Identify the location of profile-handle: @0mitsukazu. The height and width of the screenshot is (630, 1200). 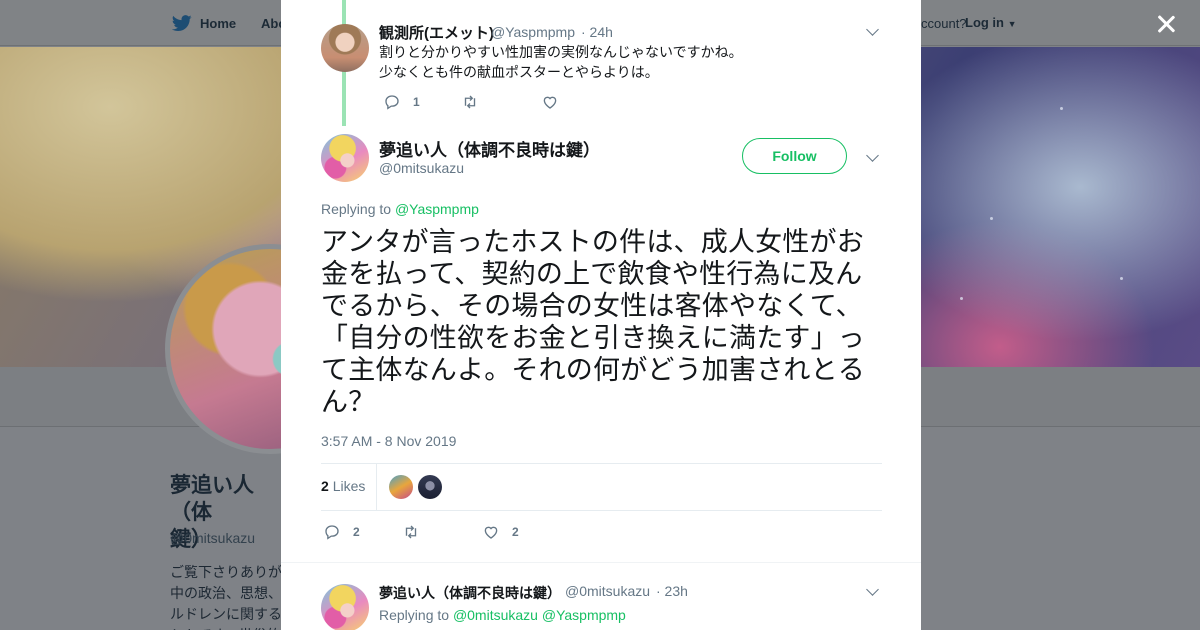
(213, 538).